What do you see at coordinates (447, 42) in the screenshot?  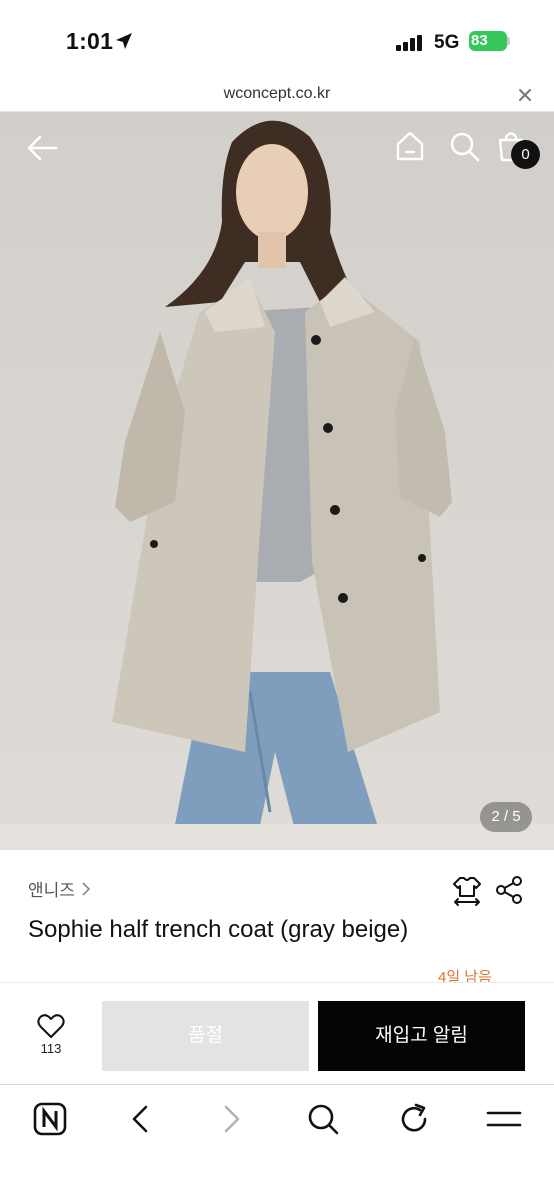 I see `network-type: 5G` at bounding box center [447, 42].